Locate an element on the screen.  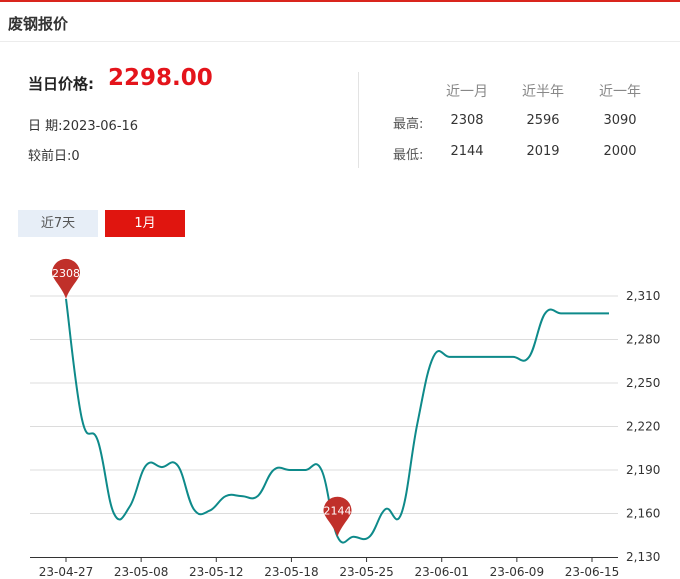
stat-high-halfyear: 2596 is located at coordinates (543, 120).